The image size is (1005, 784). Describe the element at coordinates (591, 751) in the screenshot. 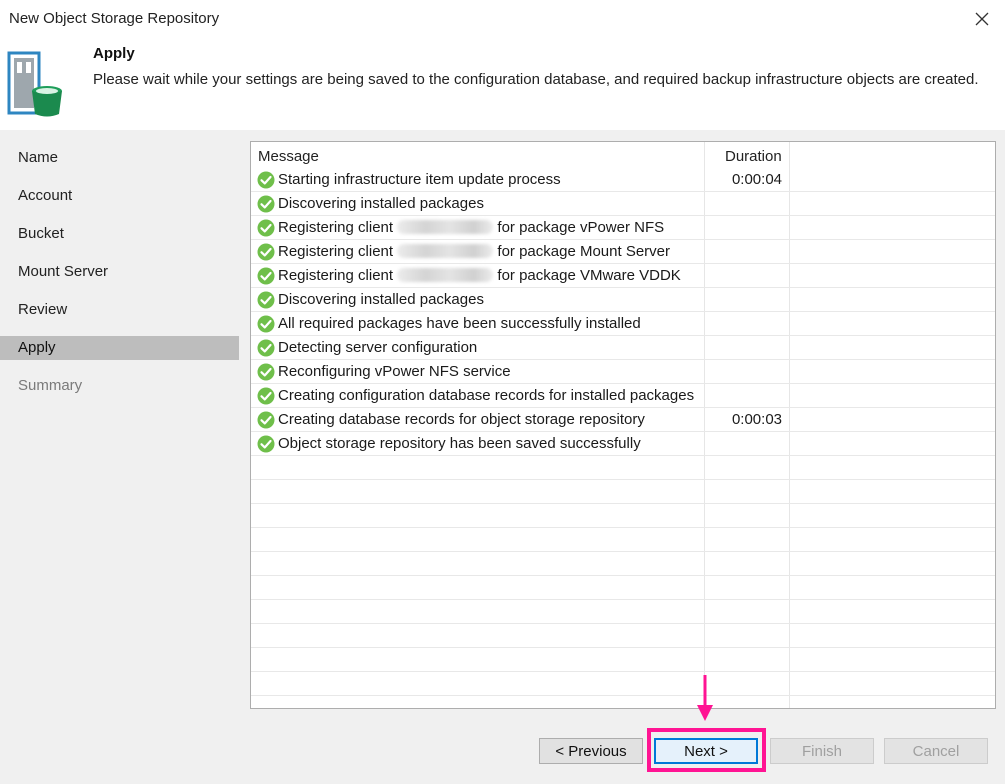

I see `previous-button: < Previous` at that location.